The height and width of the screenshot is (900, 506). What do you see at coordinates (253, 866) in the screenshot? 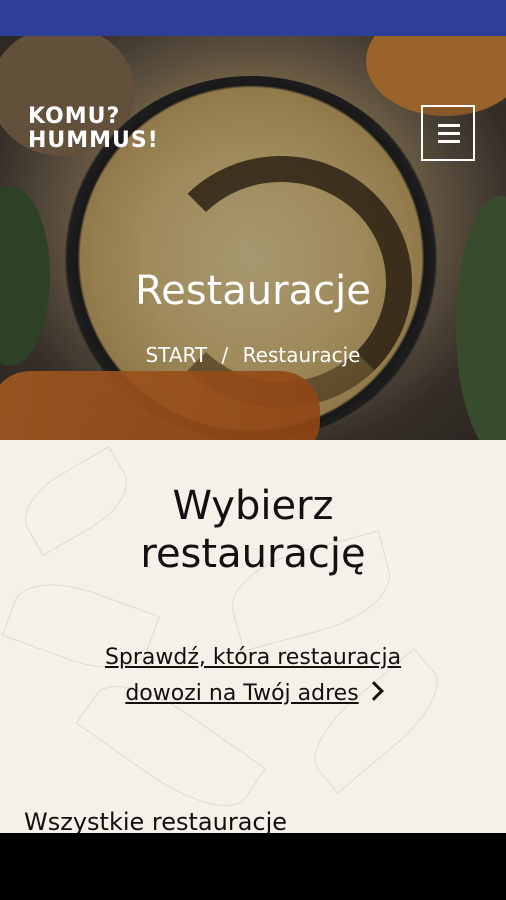
I see `system-navigation-bar` at bounding box center [253, 866].